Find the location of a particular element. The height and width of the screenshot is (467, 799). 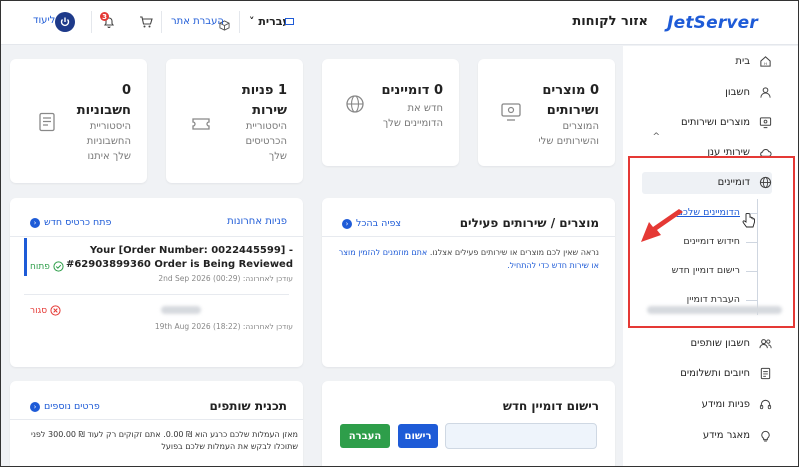

stat-line: חדש את is located at coordinates (425, 108).